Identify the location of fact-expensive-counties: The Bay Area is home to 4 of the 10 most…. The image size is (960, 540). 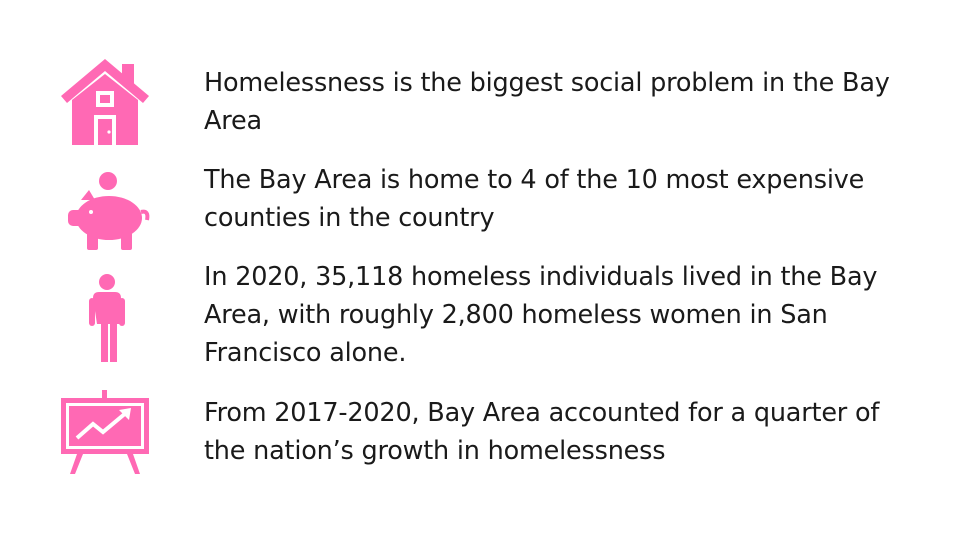
(534, 199).